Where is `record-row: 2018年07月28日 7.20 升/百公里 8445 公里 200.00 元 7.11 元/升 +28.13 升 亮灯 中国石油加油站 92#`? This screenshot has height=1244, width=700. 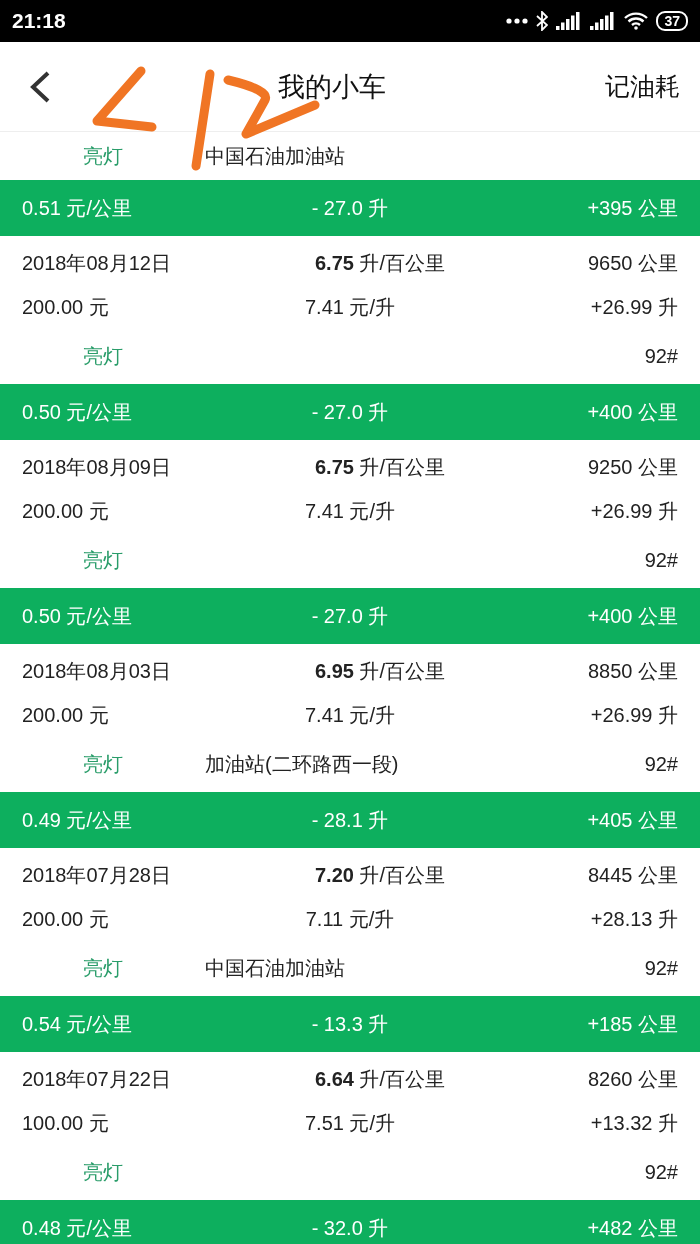
record-row: 2018年07月28日 7.20 升/百公里 8445 公里 200.00 元 7.11 元/升 +28.13 升 亮灯 中国石油加油站 92# is located at coordinates (350, 922).